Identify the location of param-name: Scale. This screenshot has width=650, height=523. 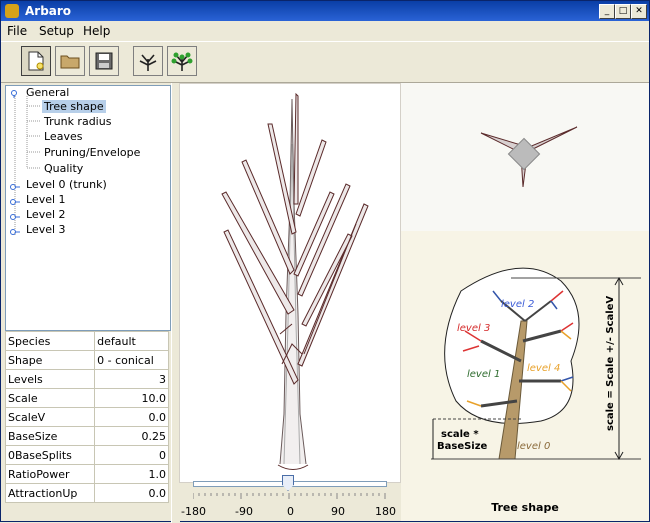
(50, 398).